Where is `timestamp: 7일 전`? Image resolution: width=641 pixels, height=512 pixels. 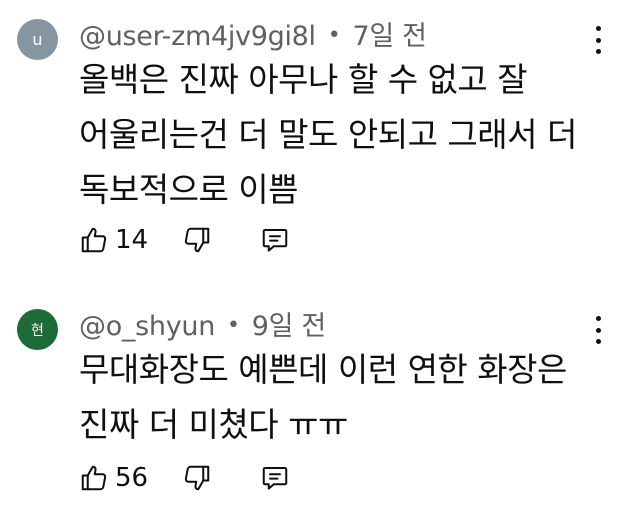 timestamp: 7일 전 is located at coordinates (389, 36).